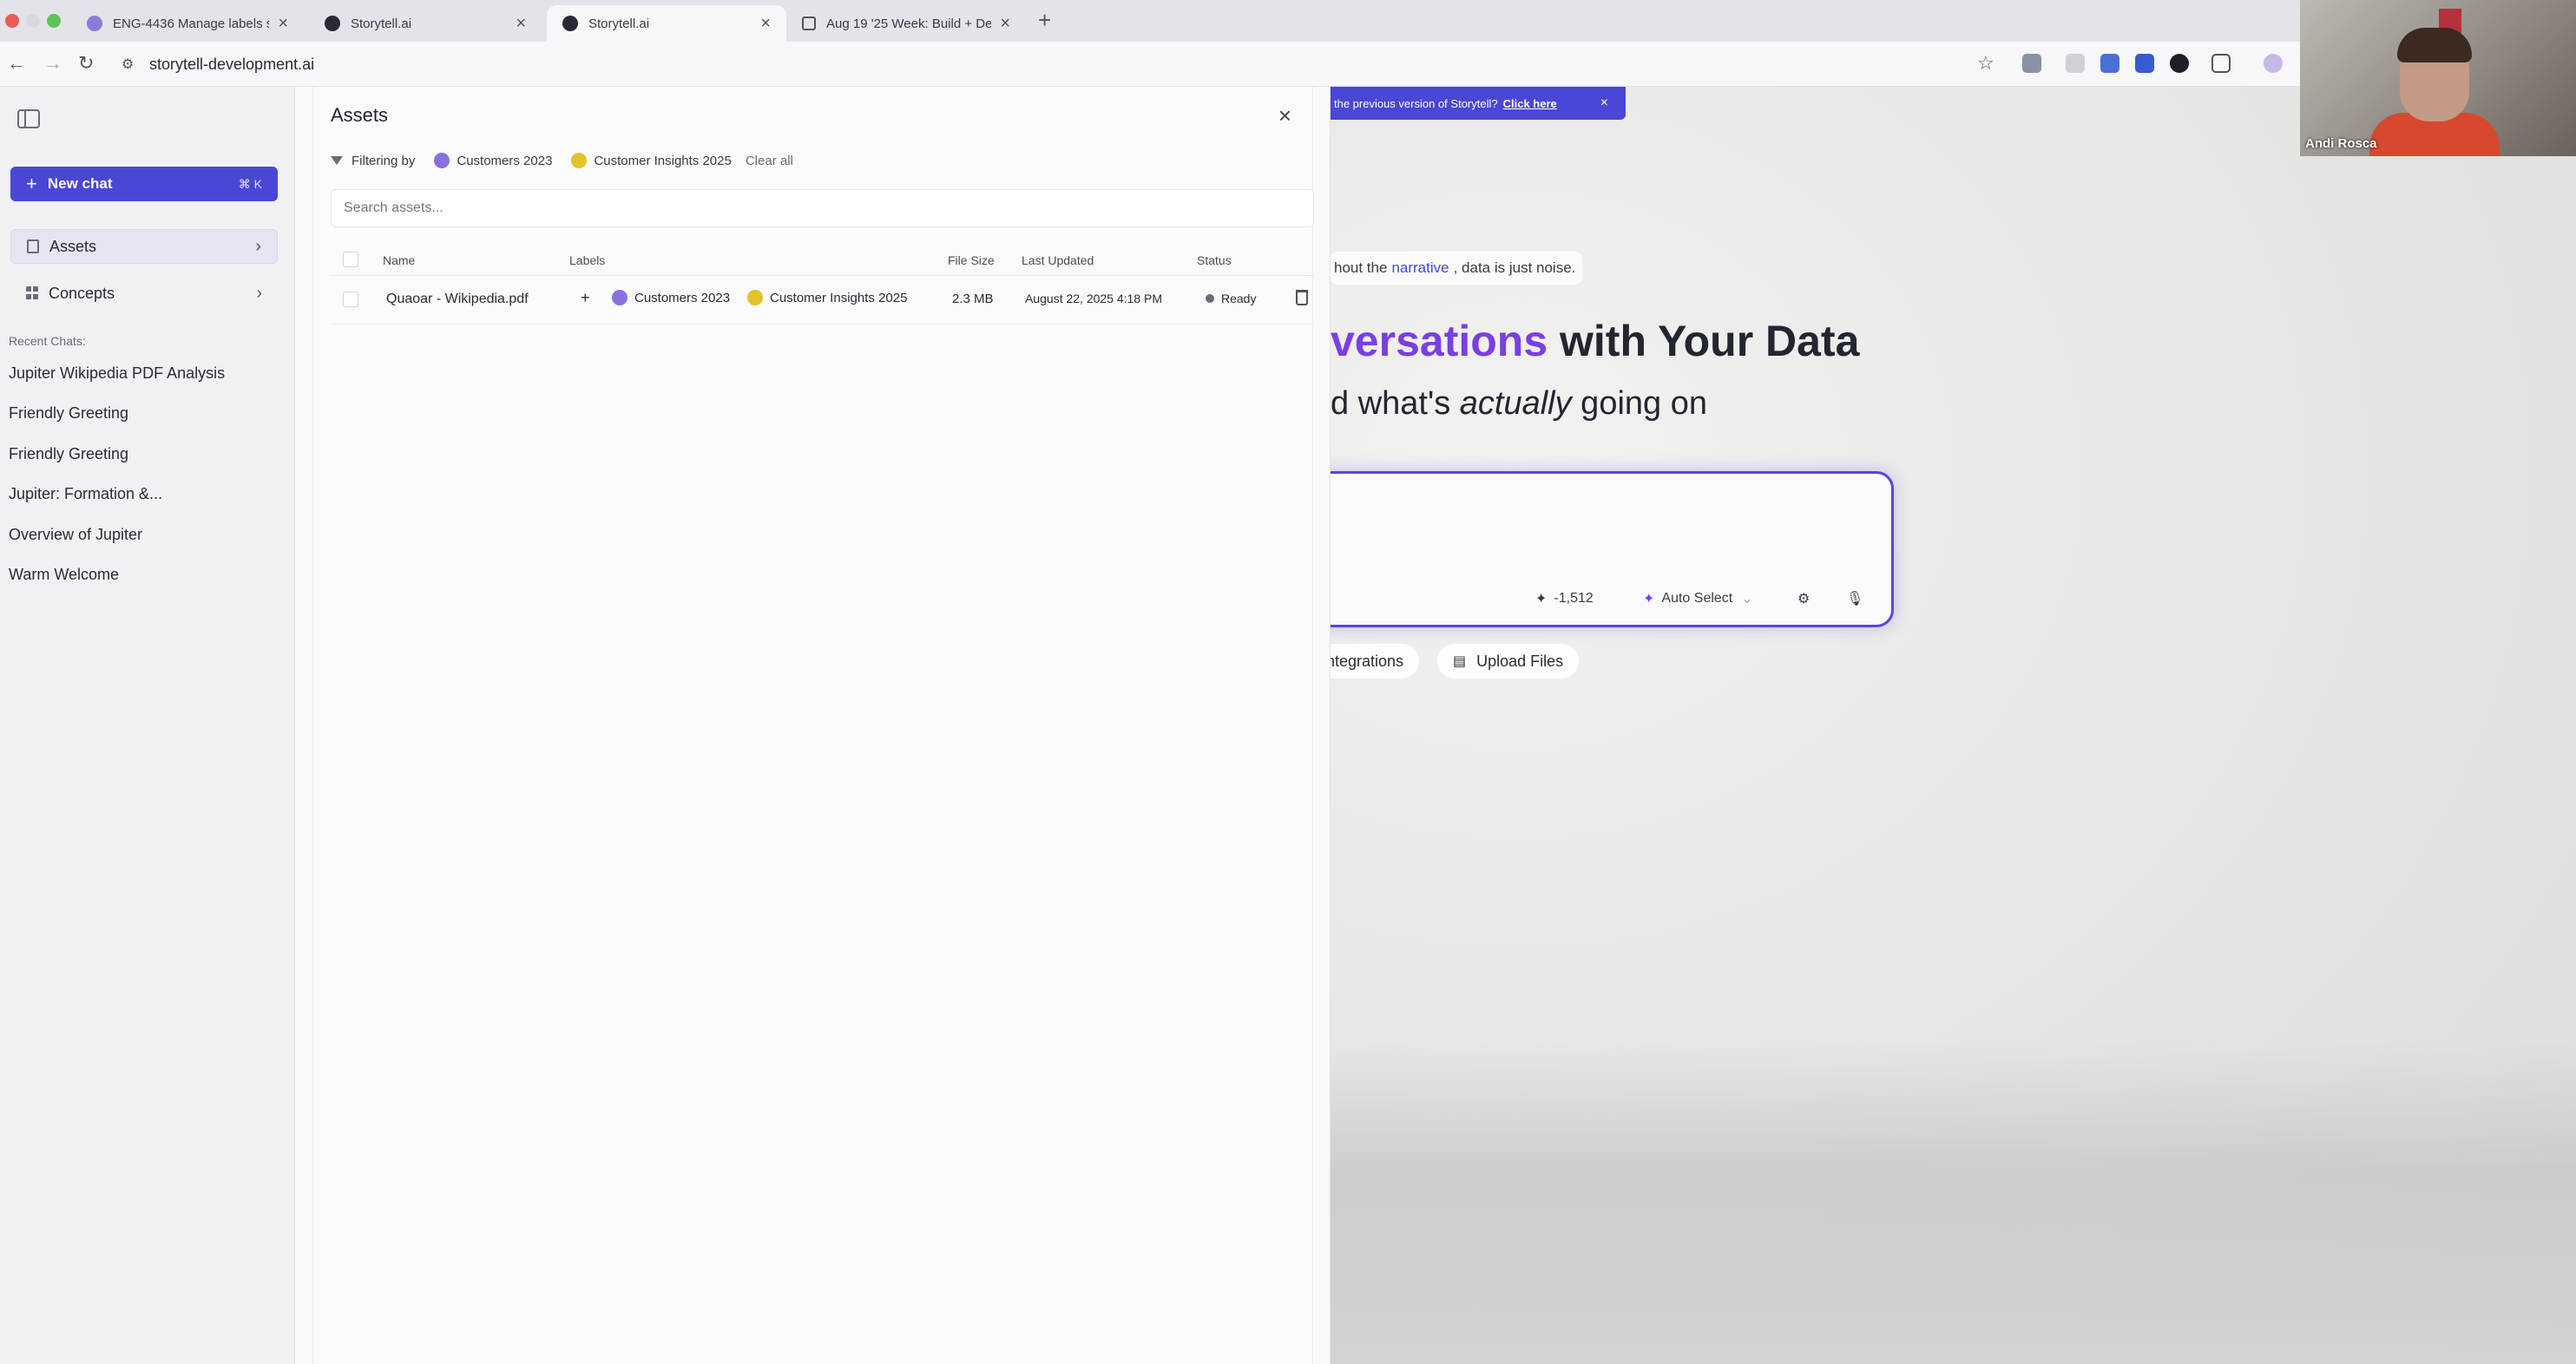  What do you see at coordinates (1747, 600) in the screenshot?
I see `chevron-down-icon: ⌄` at bounding box center [1747, 600].